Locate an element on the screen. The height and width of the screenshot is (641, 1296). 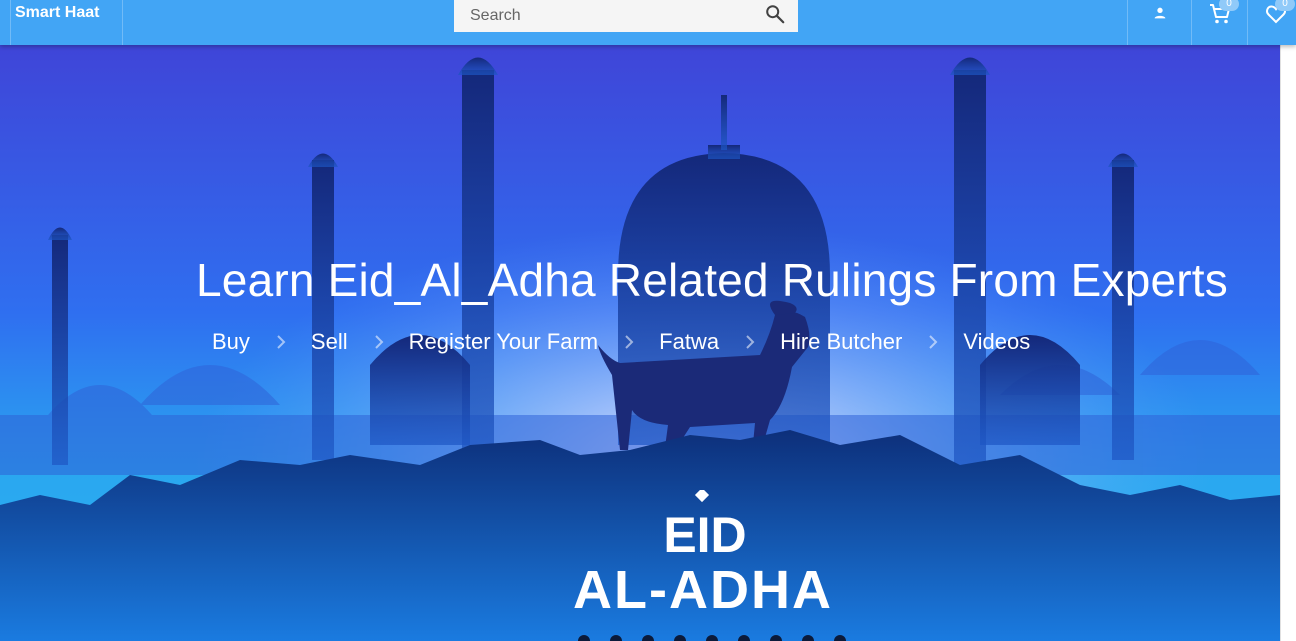
eid-al-adha-logo: EID AL-ADHA is located at coordinates (703, 555).